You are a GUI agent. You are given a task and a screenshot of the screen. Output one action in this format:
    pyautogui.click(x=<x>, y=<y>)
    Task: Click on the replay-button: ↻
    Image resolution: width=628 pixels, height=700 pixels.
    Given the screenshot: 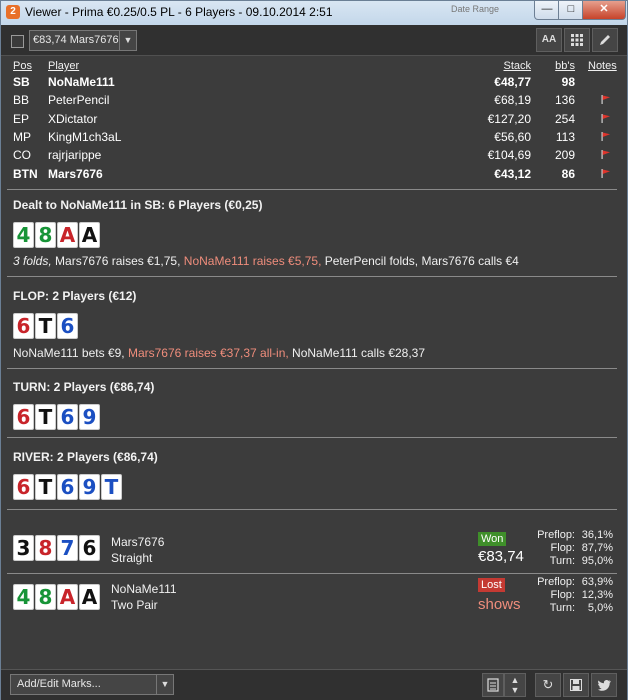 What is the action you would take?
    pyautogui.click(x=548, y=685)
    